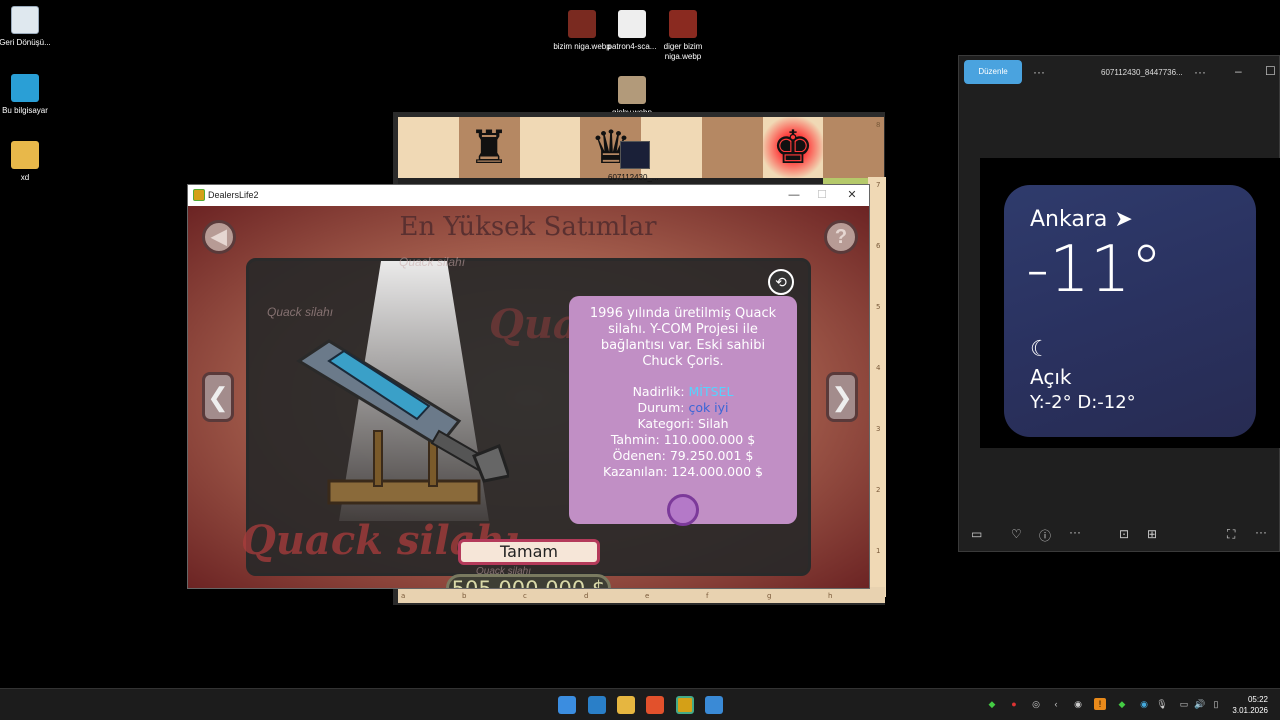 Image resolution: width=1280 pixels, height=720 pixels. What do you see at coordinates (635, 155) in the screenshot?
I see `overlay-thumbnail` at bounding box center [635, 155].